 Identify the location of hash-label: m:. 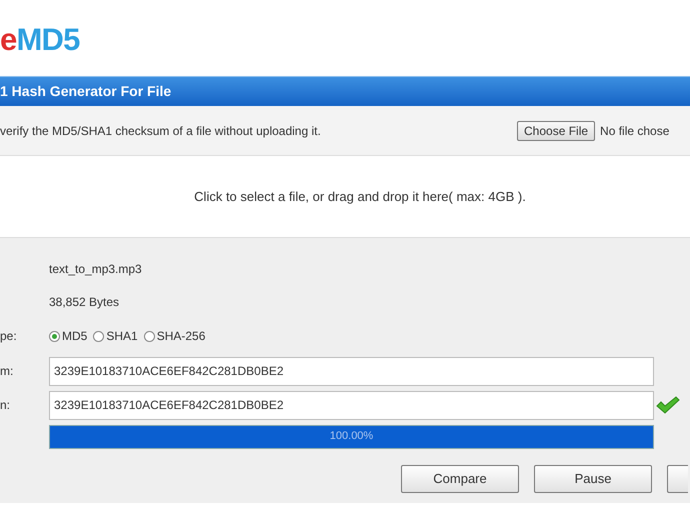
(7, 371).